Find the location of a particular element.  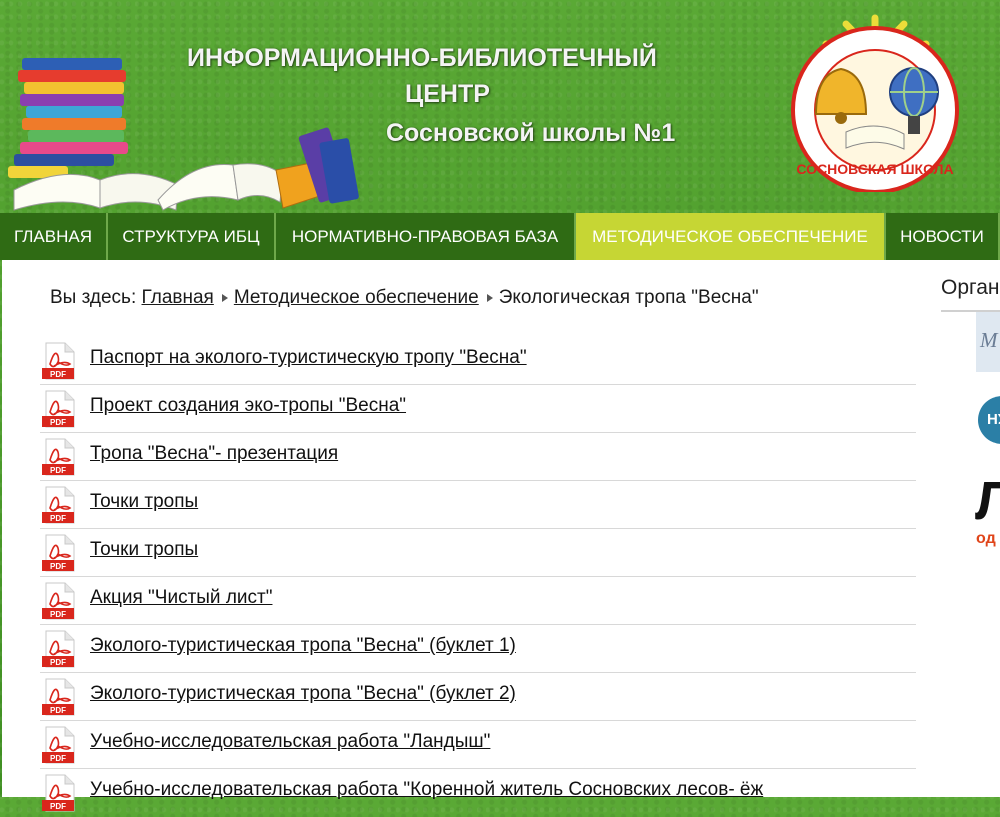

document-link: Проект создания эко-тропы "Весна" is located at coordinates (248, 406).